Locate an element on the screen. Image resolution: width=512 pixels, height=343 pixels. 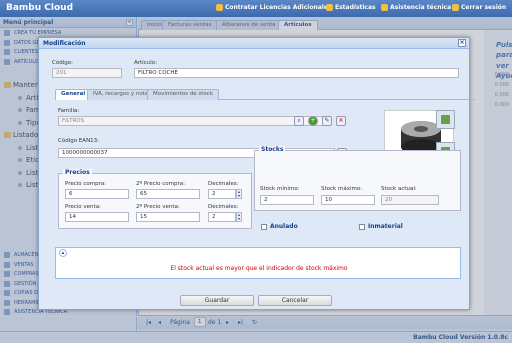
menu-estadisticas: Estadísticas is located at coordinates (351, 7).